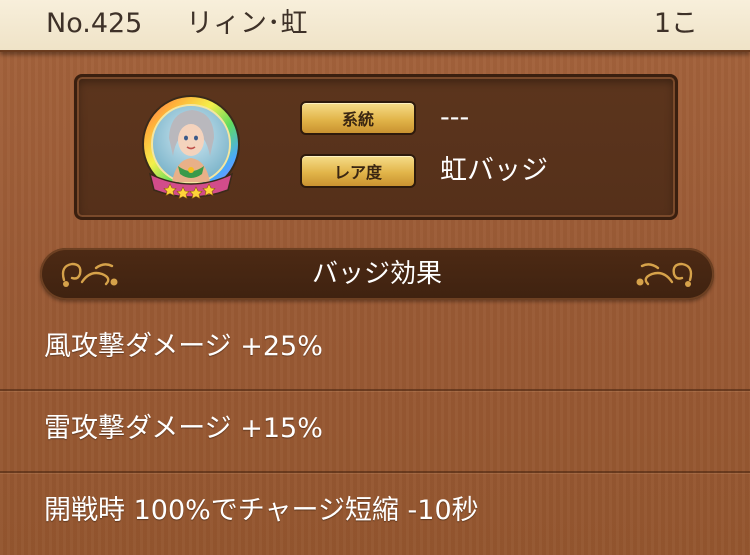  I want to click on effect-row: 開戦時 100%でチャージ短縮 -10秒, so click(375, 512).